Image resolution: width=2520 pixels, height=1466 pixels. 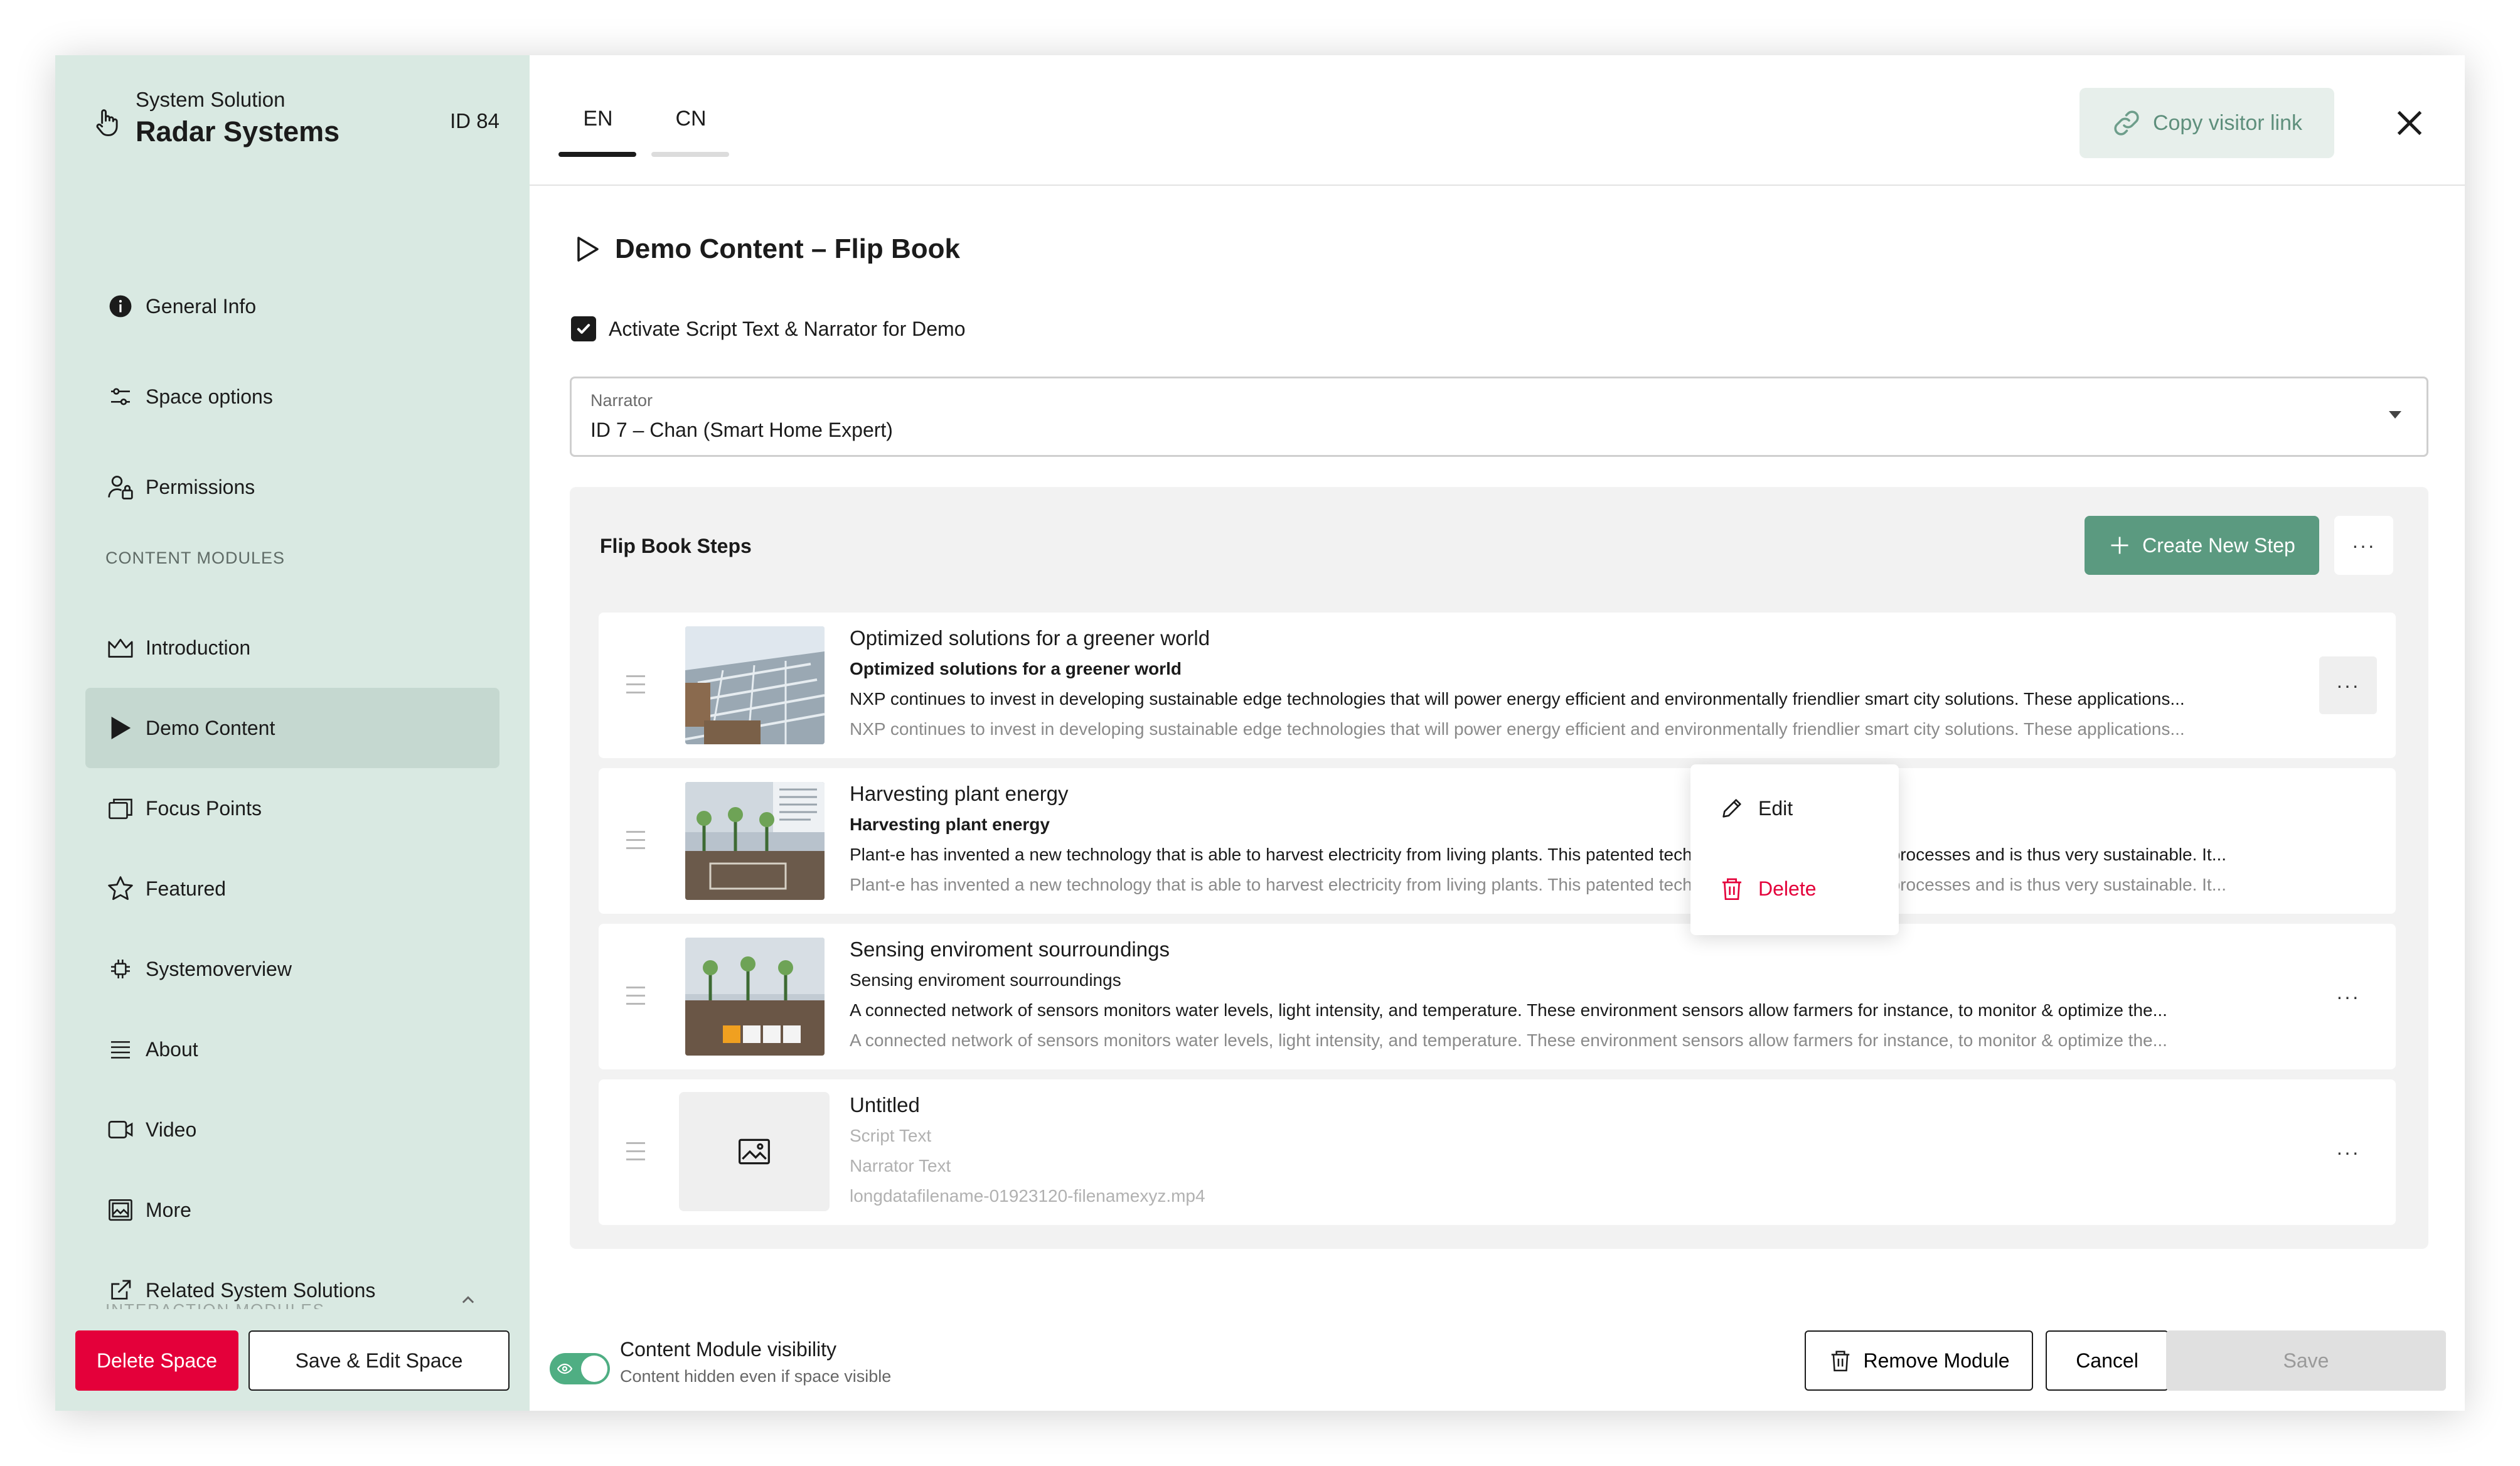 What do you see at coordinates (120, 1049) in the screenshot?
I see `list-icon` at bounding box center [120, 1049].